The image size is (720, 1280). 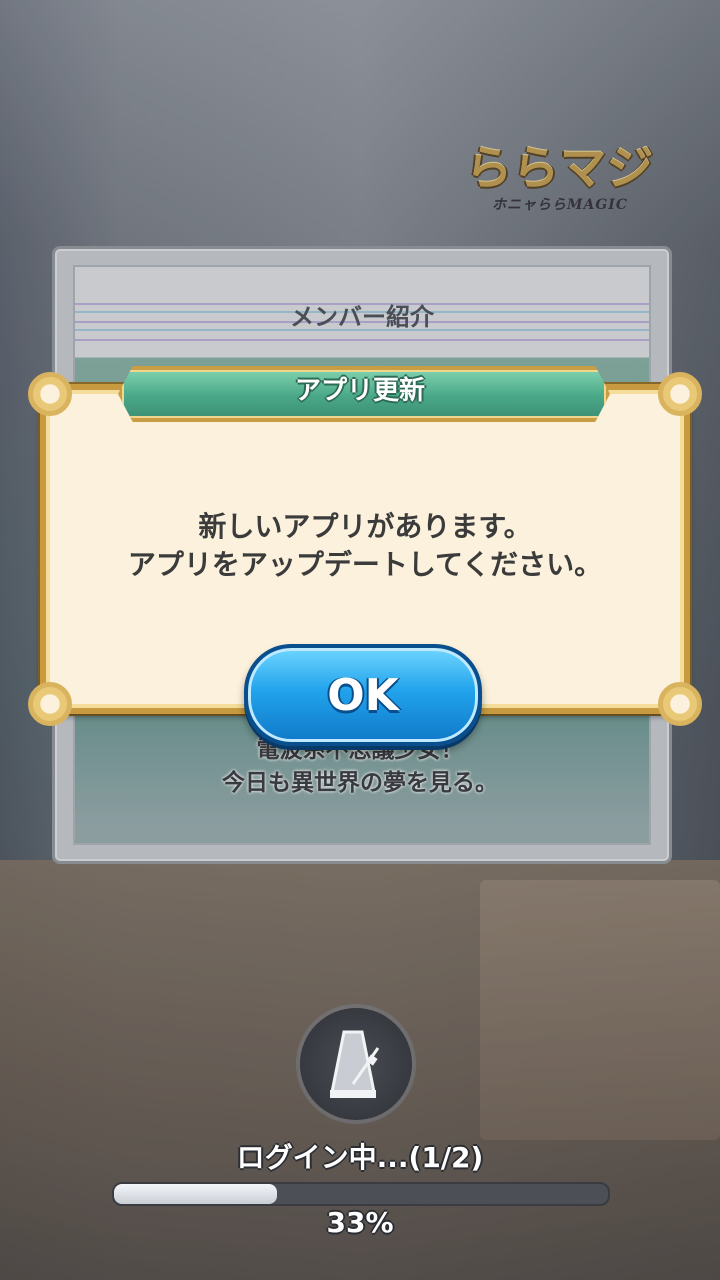 I want to click on loading-percent: 33%, so click(x=360, y=1222).